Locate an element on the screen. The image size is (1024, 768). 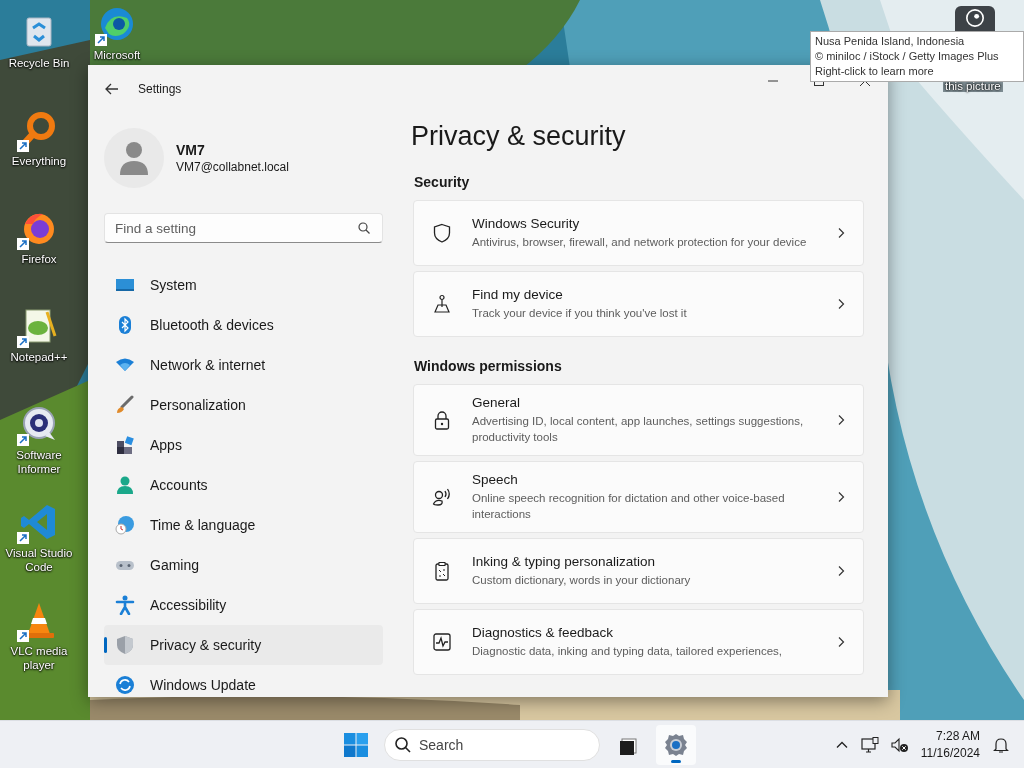
section-heading: Security is located at coordinates (442, 182).